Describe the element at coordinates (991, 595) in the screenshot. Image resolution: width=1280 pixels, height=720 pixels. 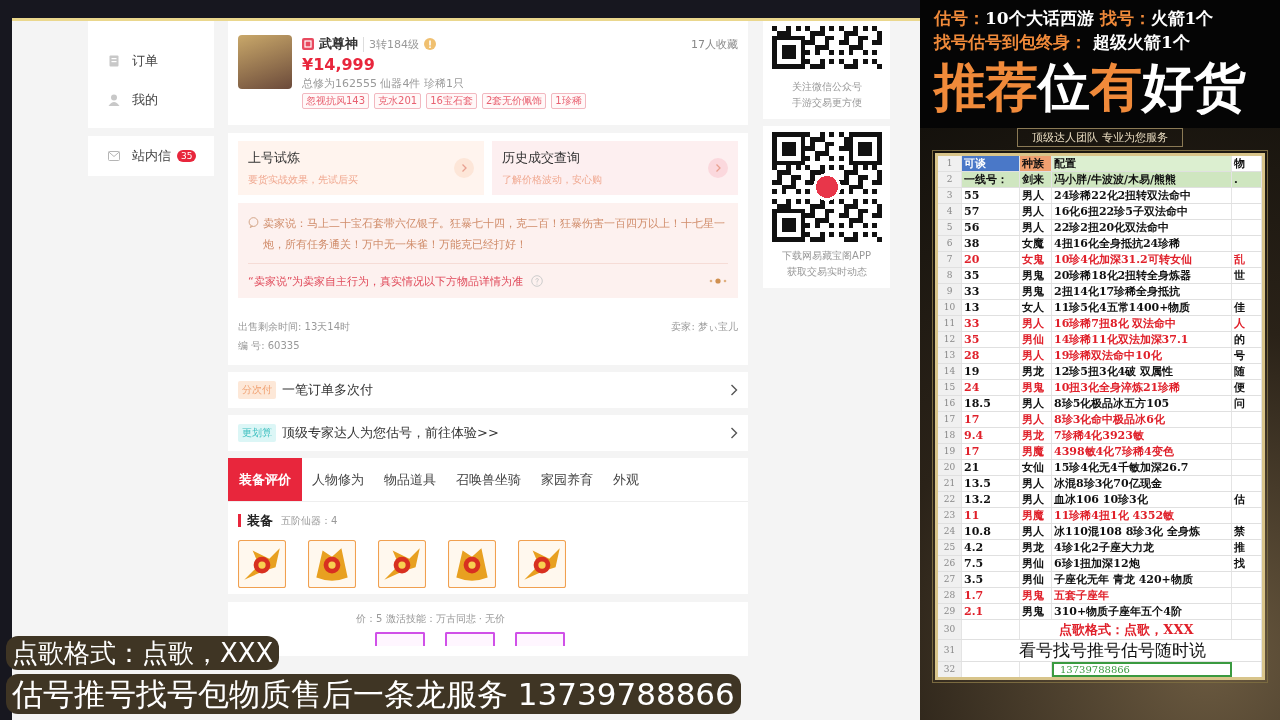
I see `table-cell: 1.7` at that location.